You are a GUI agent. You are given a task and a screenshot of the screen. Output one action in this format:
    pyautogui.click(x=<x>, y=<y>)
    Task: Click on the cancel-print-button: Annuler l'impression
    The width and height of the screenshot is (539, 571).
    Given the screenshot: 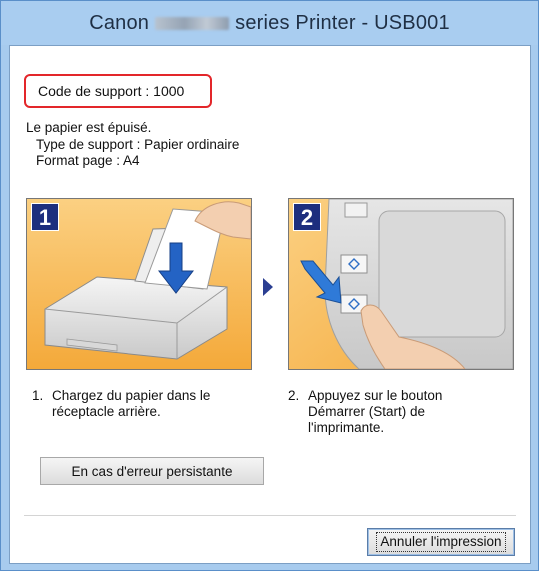 What is the action you would take?
    pyautogui.click(x=441, y=542)
    